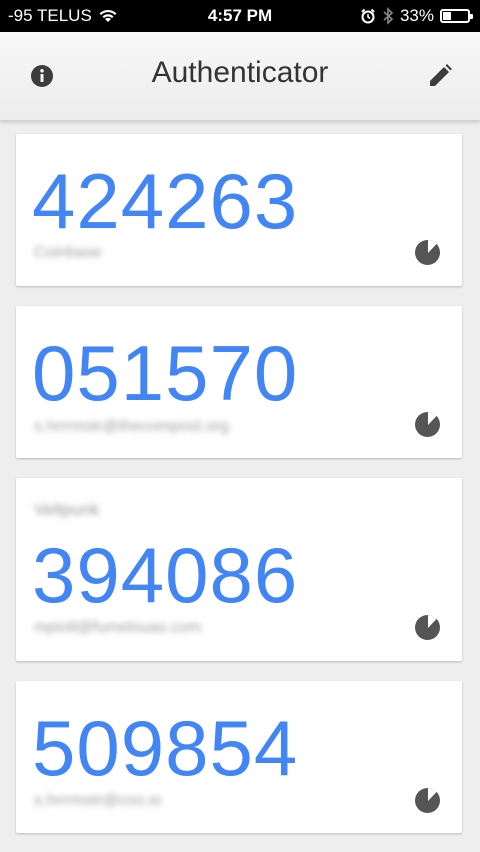 The image size is (480, 852). I want to click on otp-code: 509854, so click(165, 748).